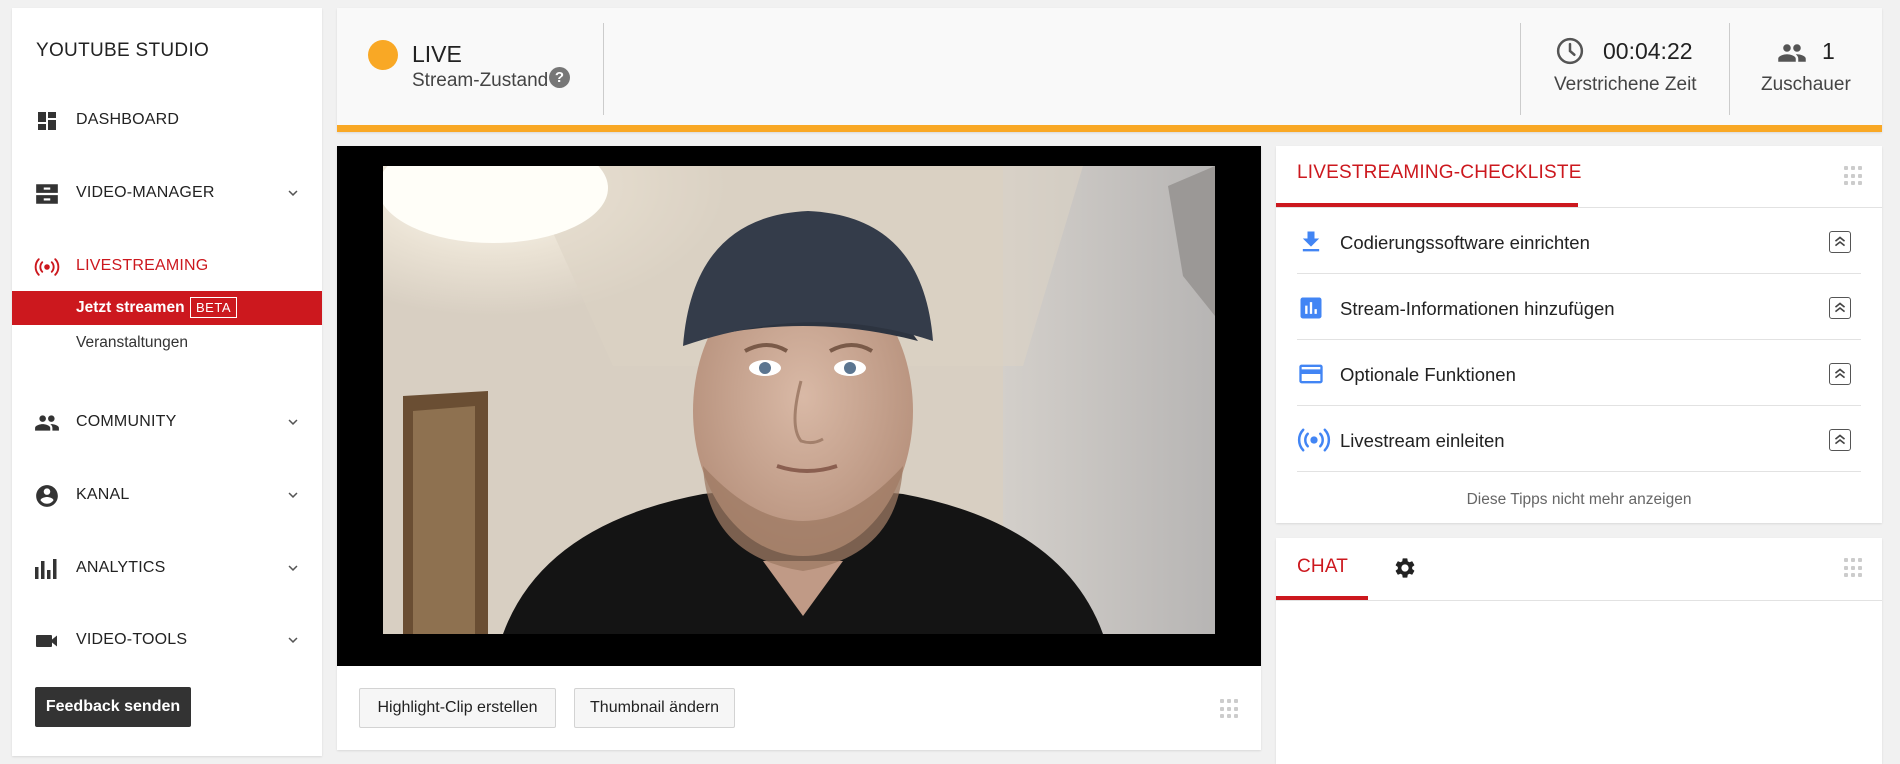 The width and height of the screenshot is (1900, 764). I want to click on nav-community: COMMUNITY, so click(167, 422).